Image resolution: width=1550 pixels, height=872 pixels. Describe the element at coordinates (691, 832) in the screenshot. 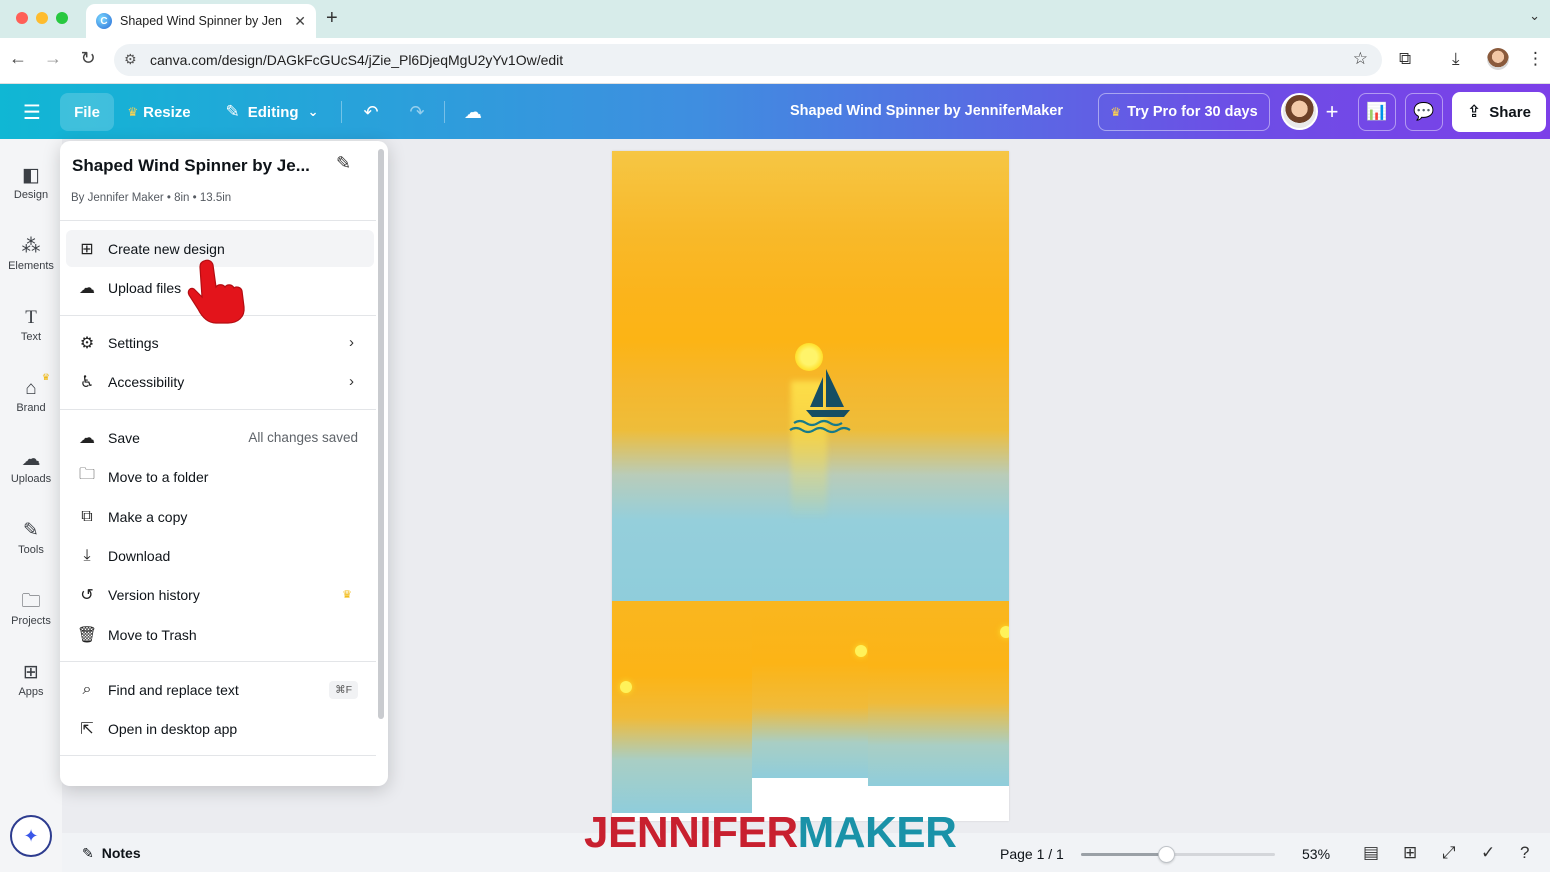

I see `watermark-part-1: JENNIFER` at that location.